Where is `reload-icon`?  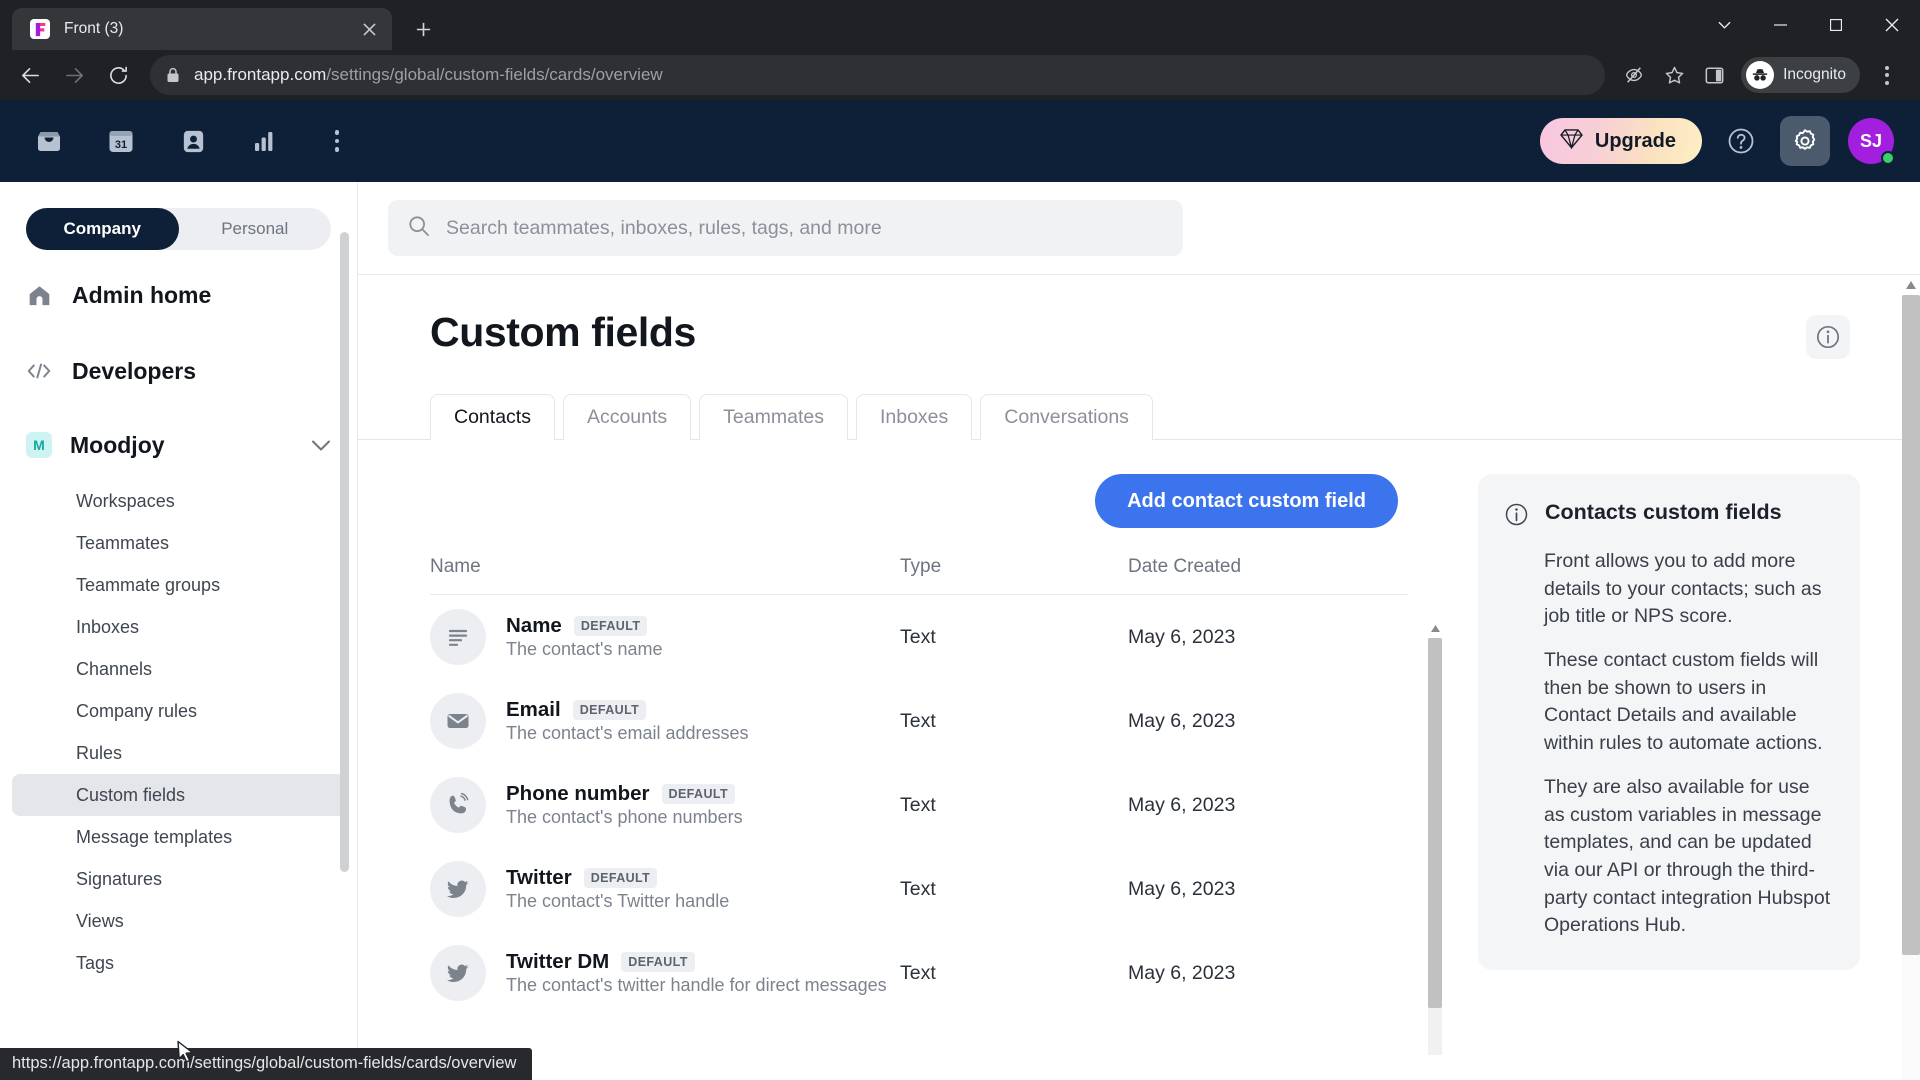 reload-icon is located at coordinates (118, 75).